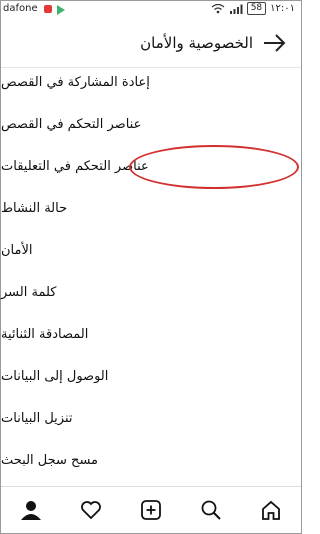 The width and height of the screenshot is (320, 534). What do you see at coordinates (151, 166) in the screenshot?
I see `menu-item-comment-controls: عناصر التحكم في التعليقات` at bounding box center [151, 166].